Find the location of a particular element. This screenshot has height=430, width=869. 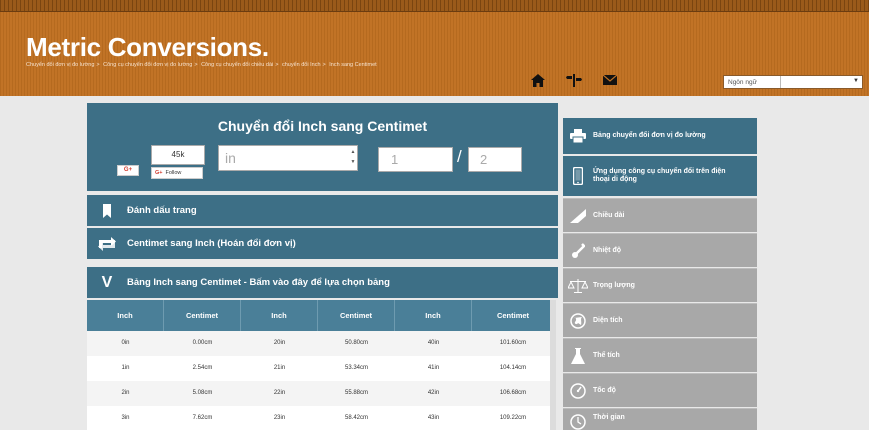

signpost-icon is located at coordinates (574, 80).